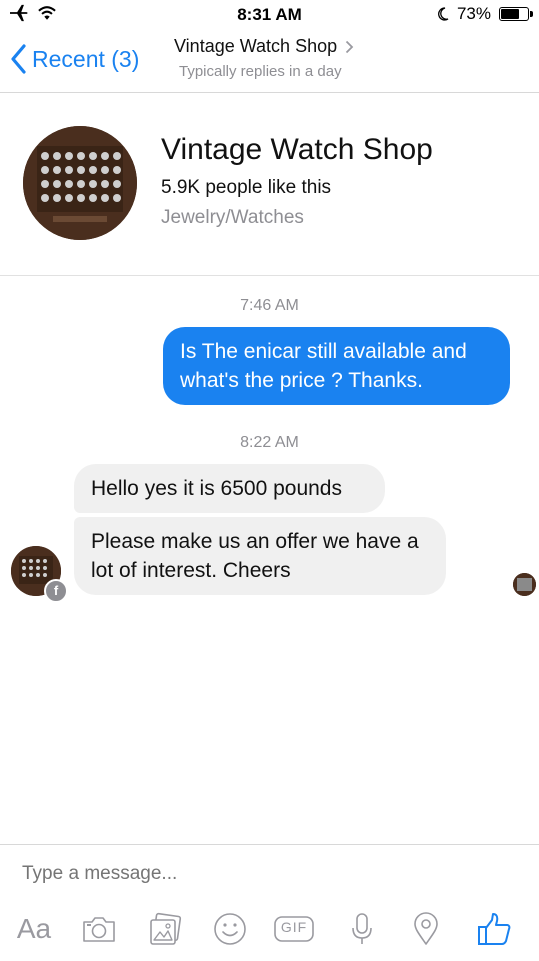 The height and width of the screenshot is (961, 539). I want to click on do-not-disturb-moon-icon, so click(443, 14).